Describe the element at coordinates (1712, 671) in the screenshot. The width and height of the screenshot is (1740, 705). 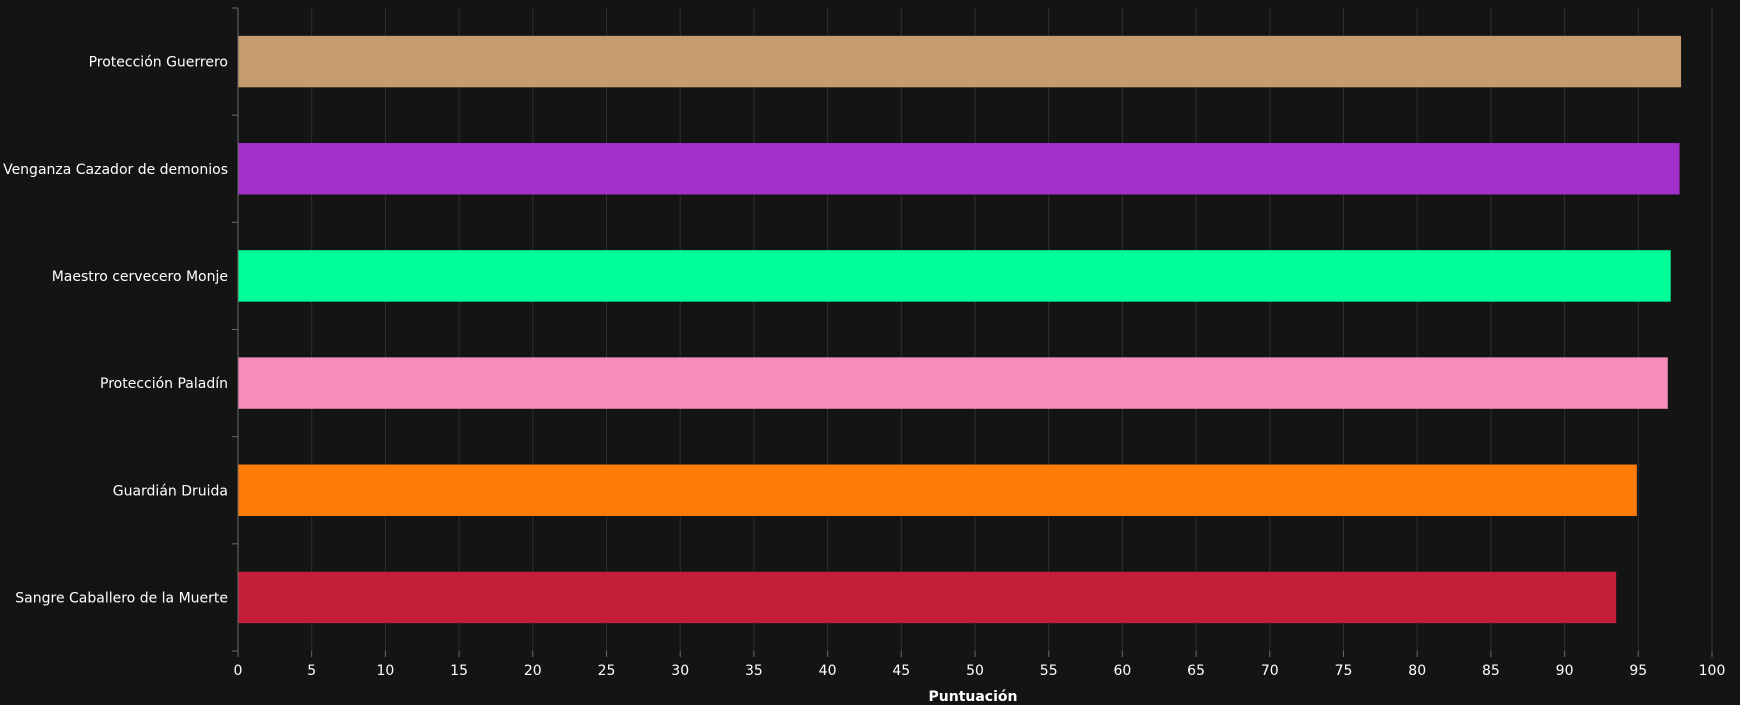
I see `x-tick-label: 100` at that location.